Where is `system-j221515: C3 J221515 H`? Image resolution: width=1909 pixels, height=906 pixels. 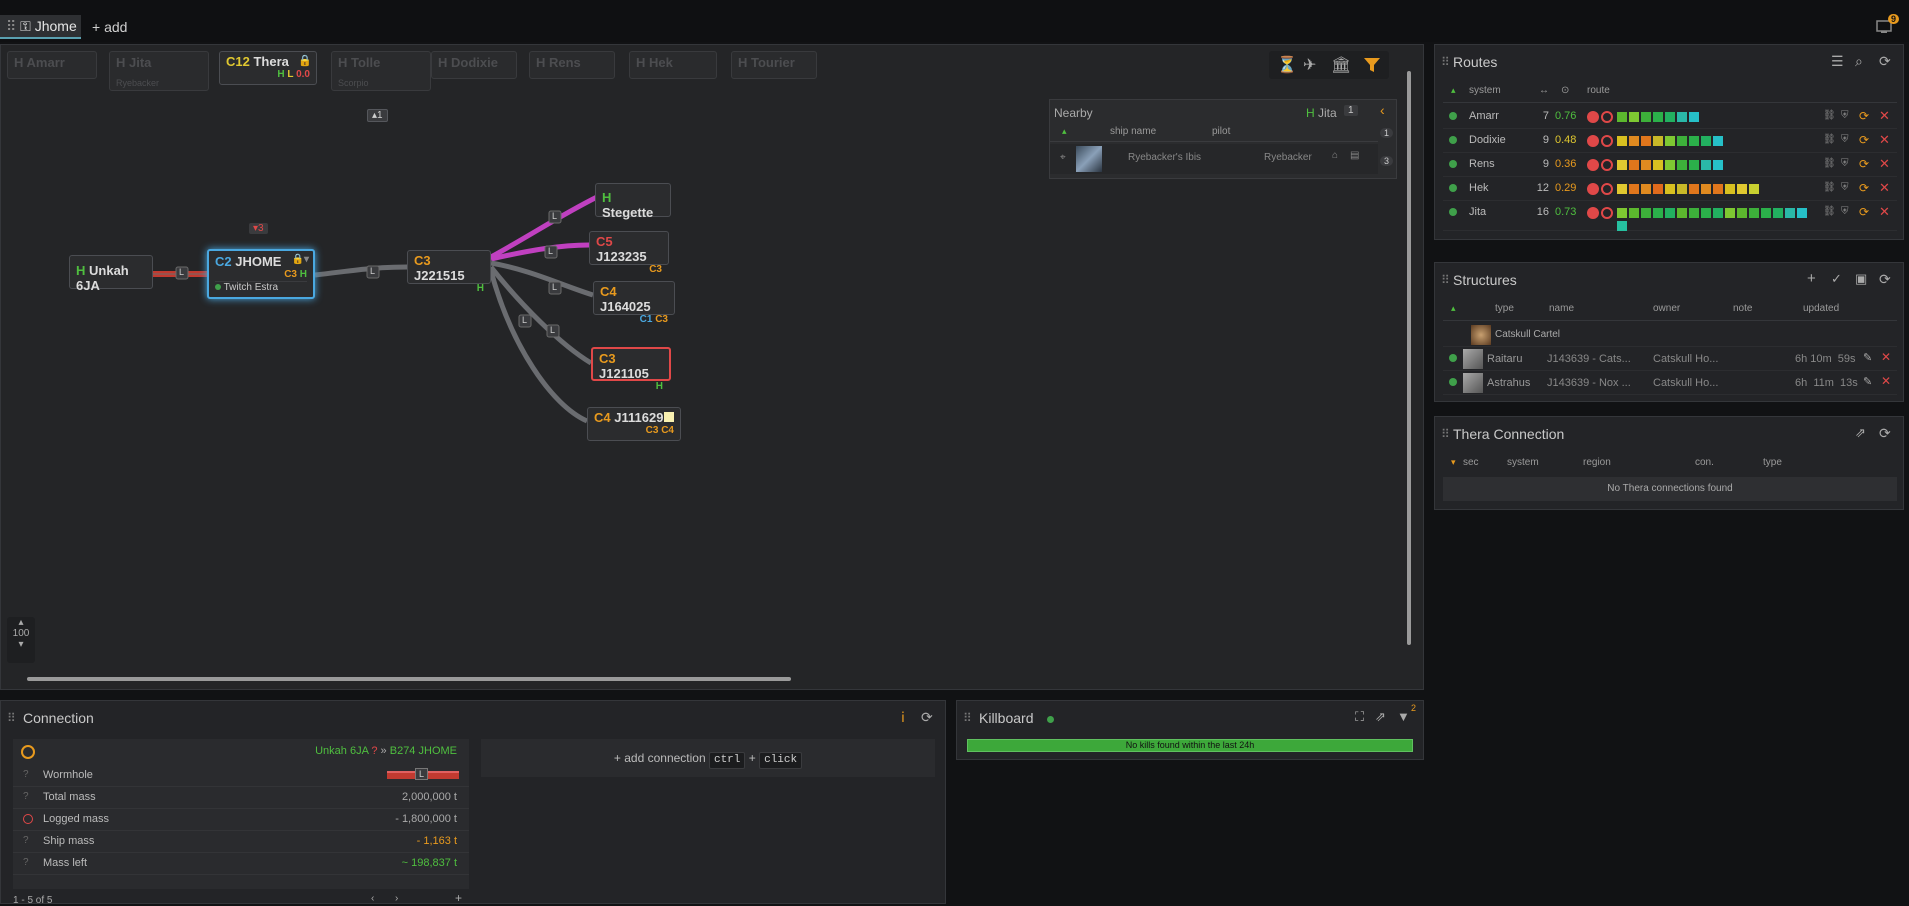
system-j221515: C3 J221515 H is located at coordinates (449, 272).